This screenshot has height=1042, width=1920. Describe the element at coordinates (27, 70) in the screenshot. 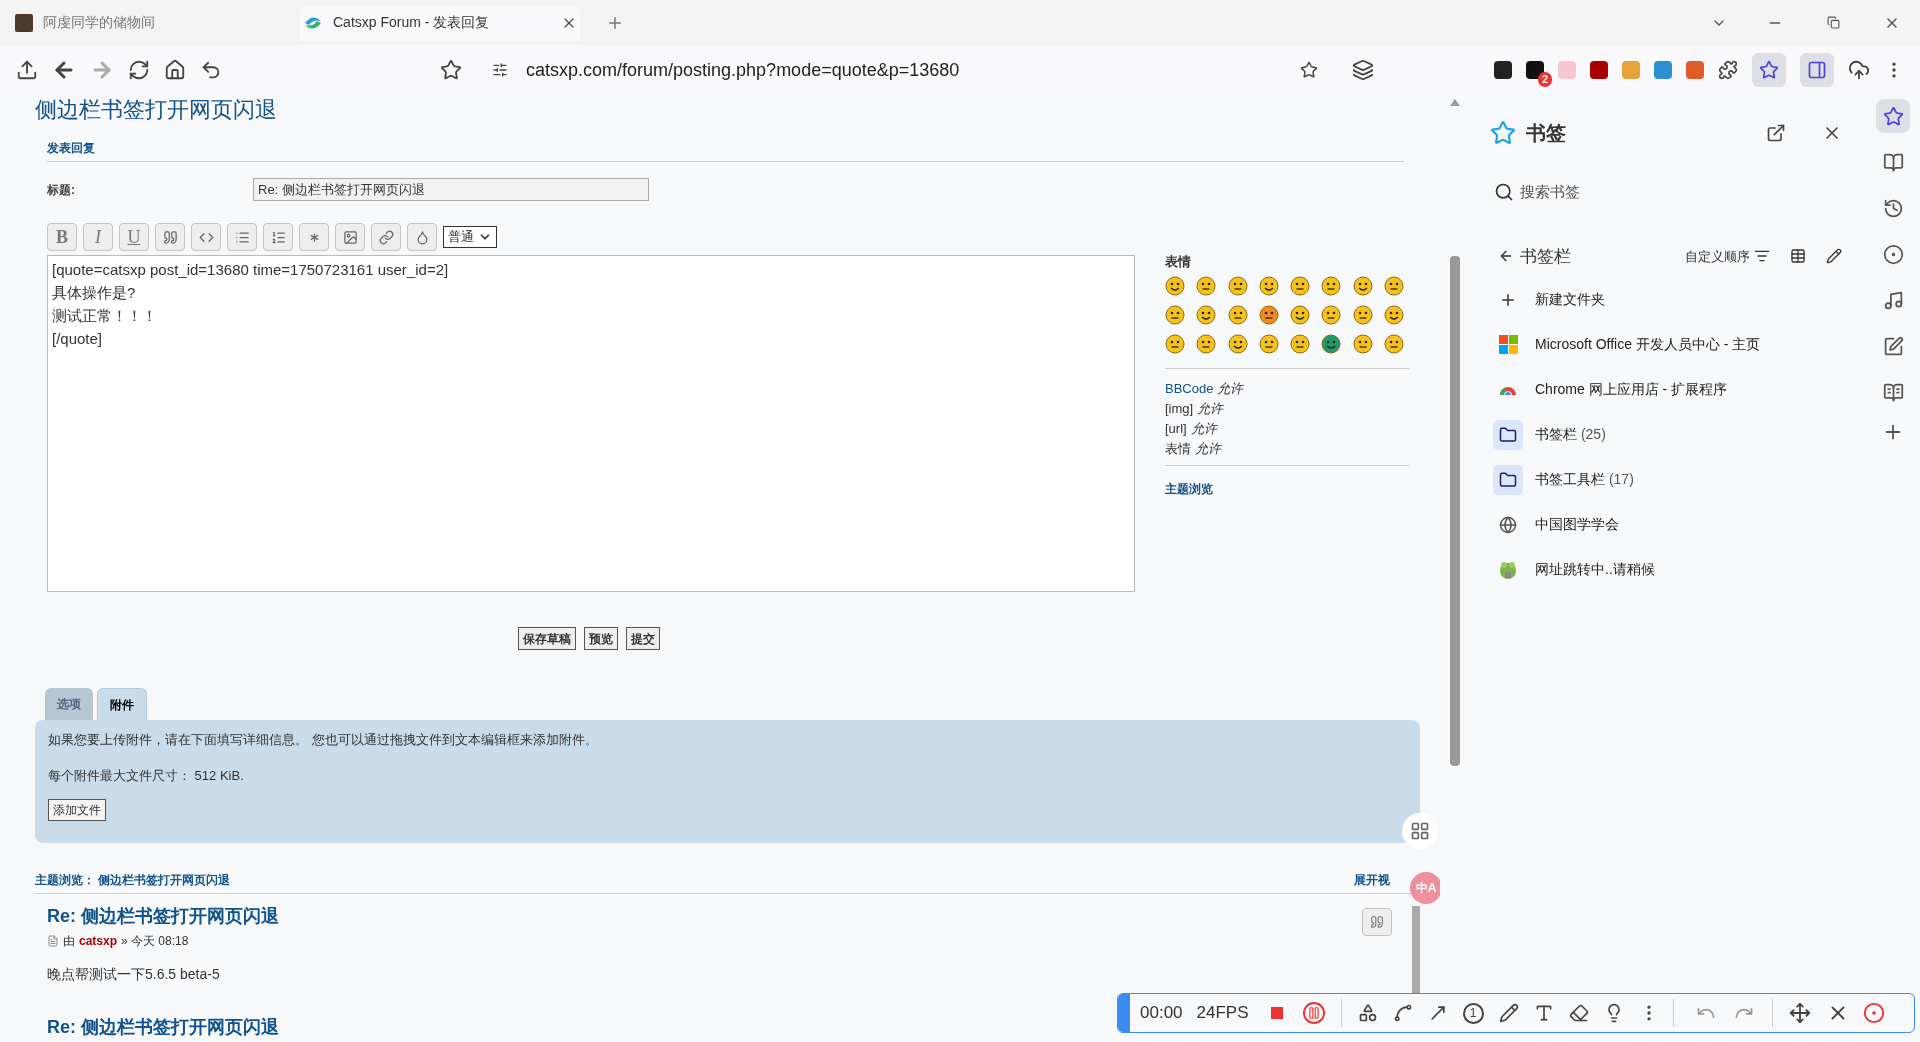

I see `upload-icon` at that location.